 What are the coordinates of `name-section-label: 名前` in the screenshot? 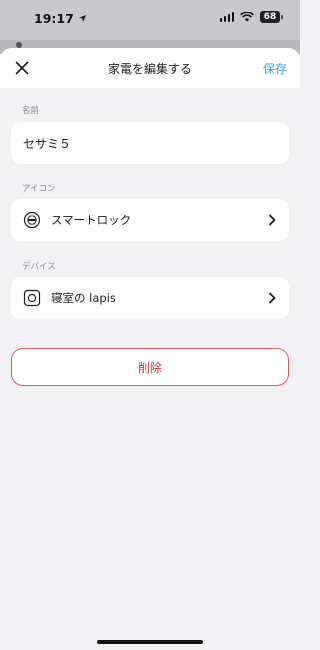 It's located at (31, 111).